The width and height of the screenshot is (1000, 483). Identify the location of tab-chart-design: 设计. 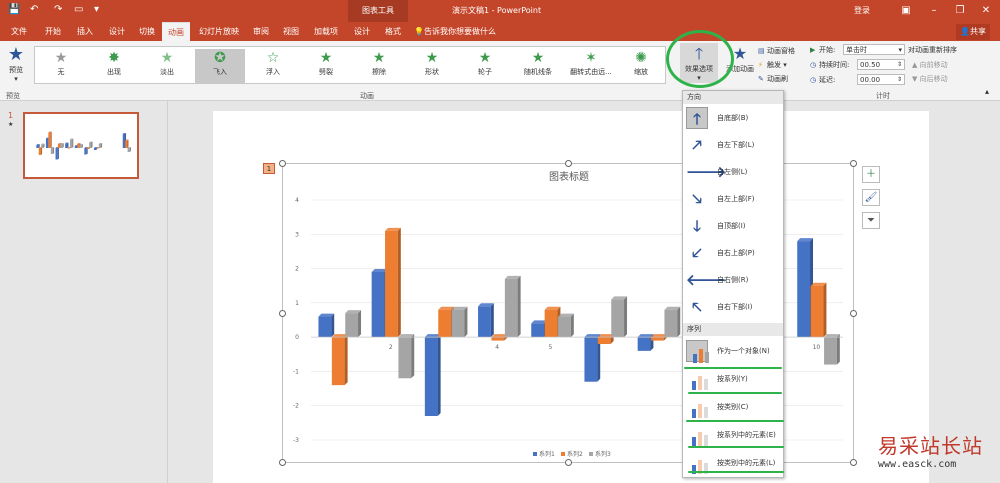
(362, 31).